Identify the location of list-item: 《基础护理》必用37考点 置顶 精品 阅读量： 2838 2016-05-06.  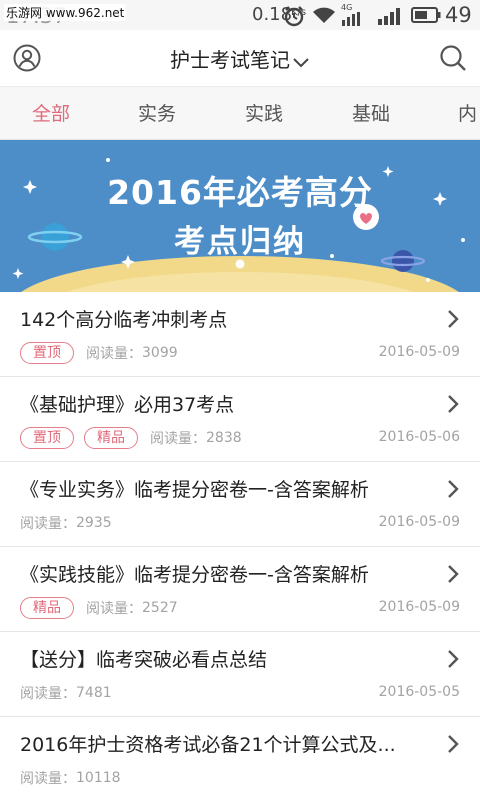
(240, 419).